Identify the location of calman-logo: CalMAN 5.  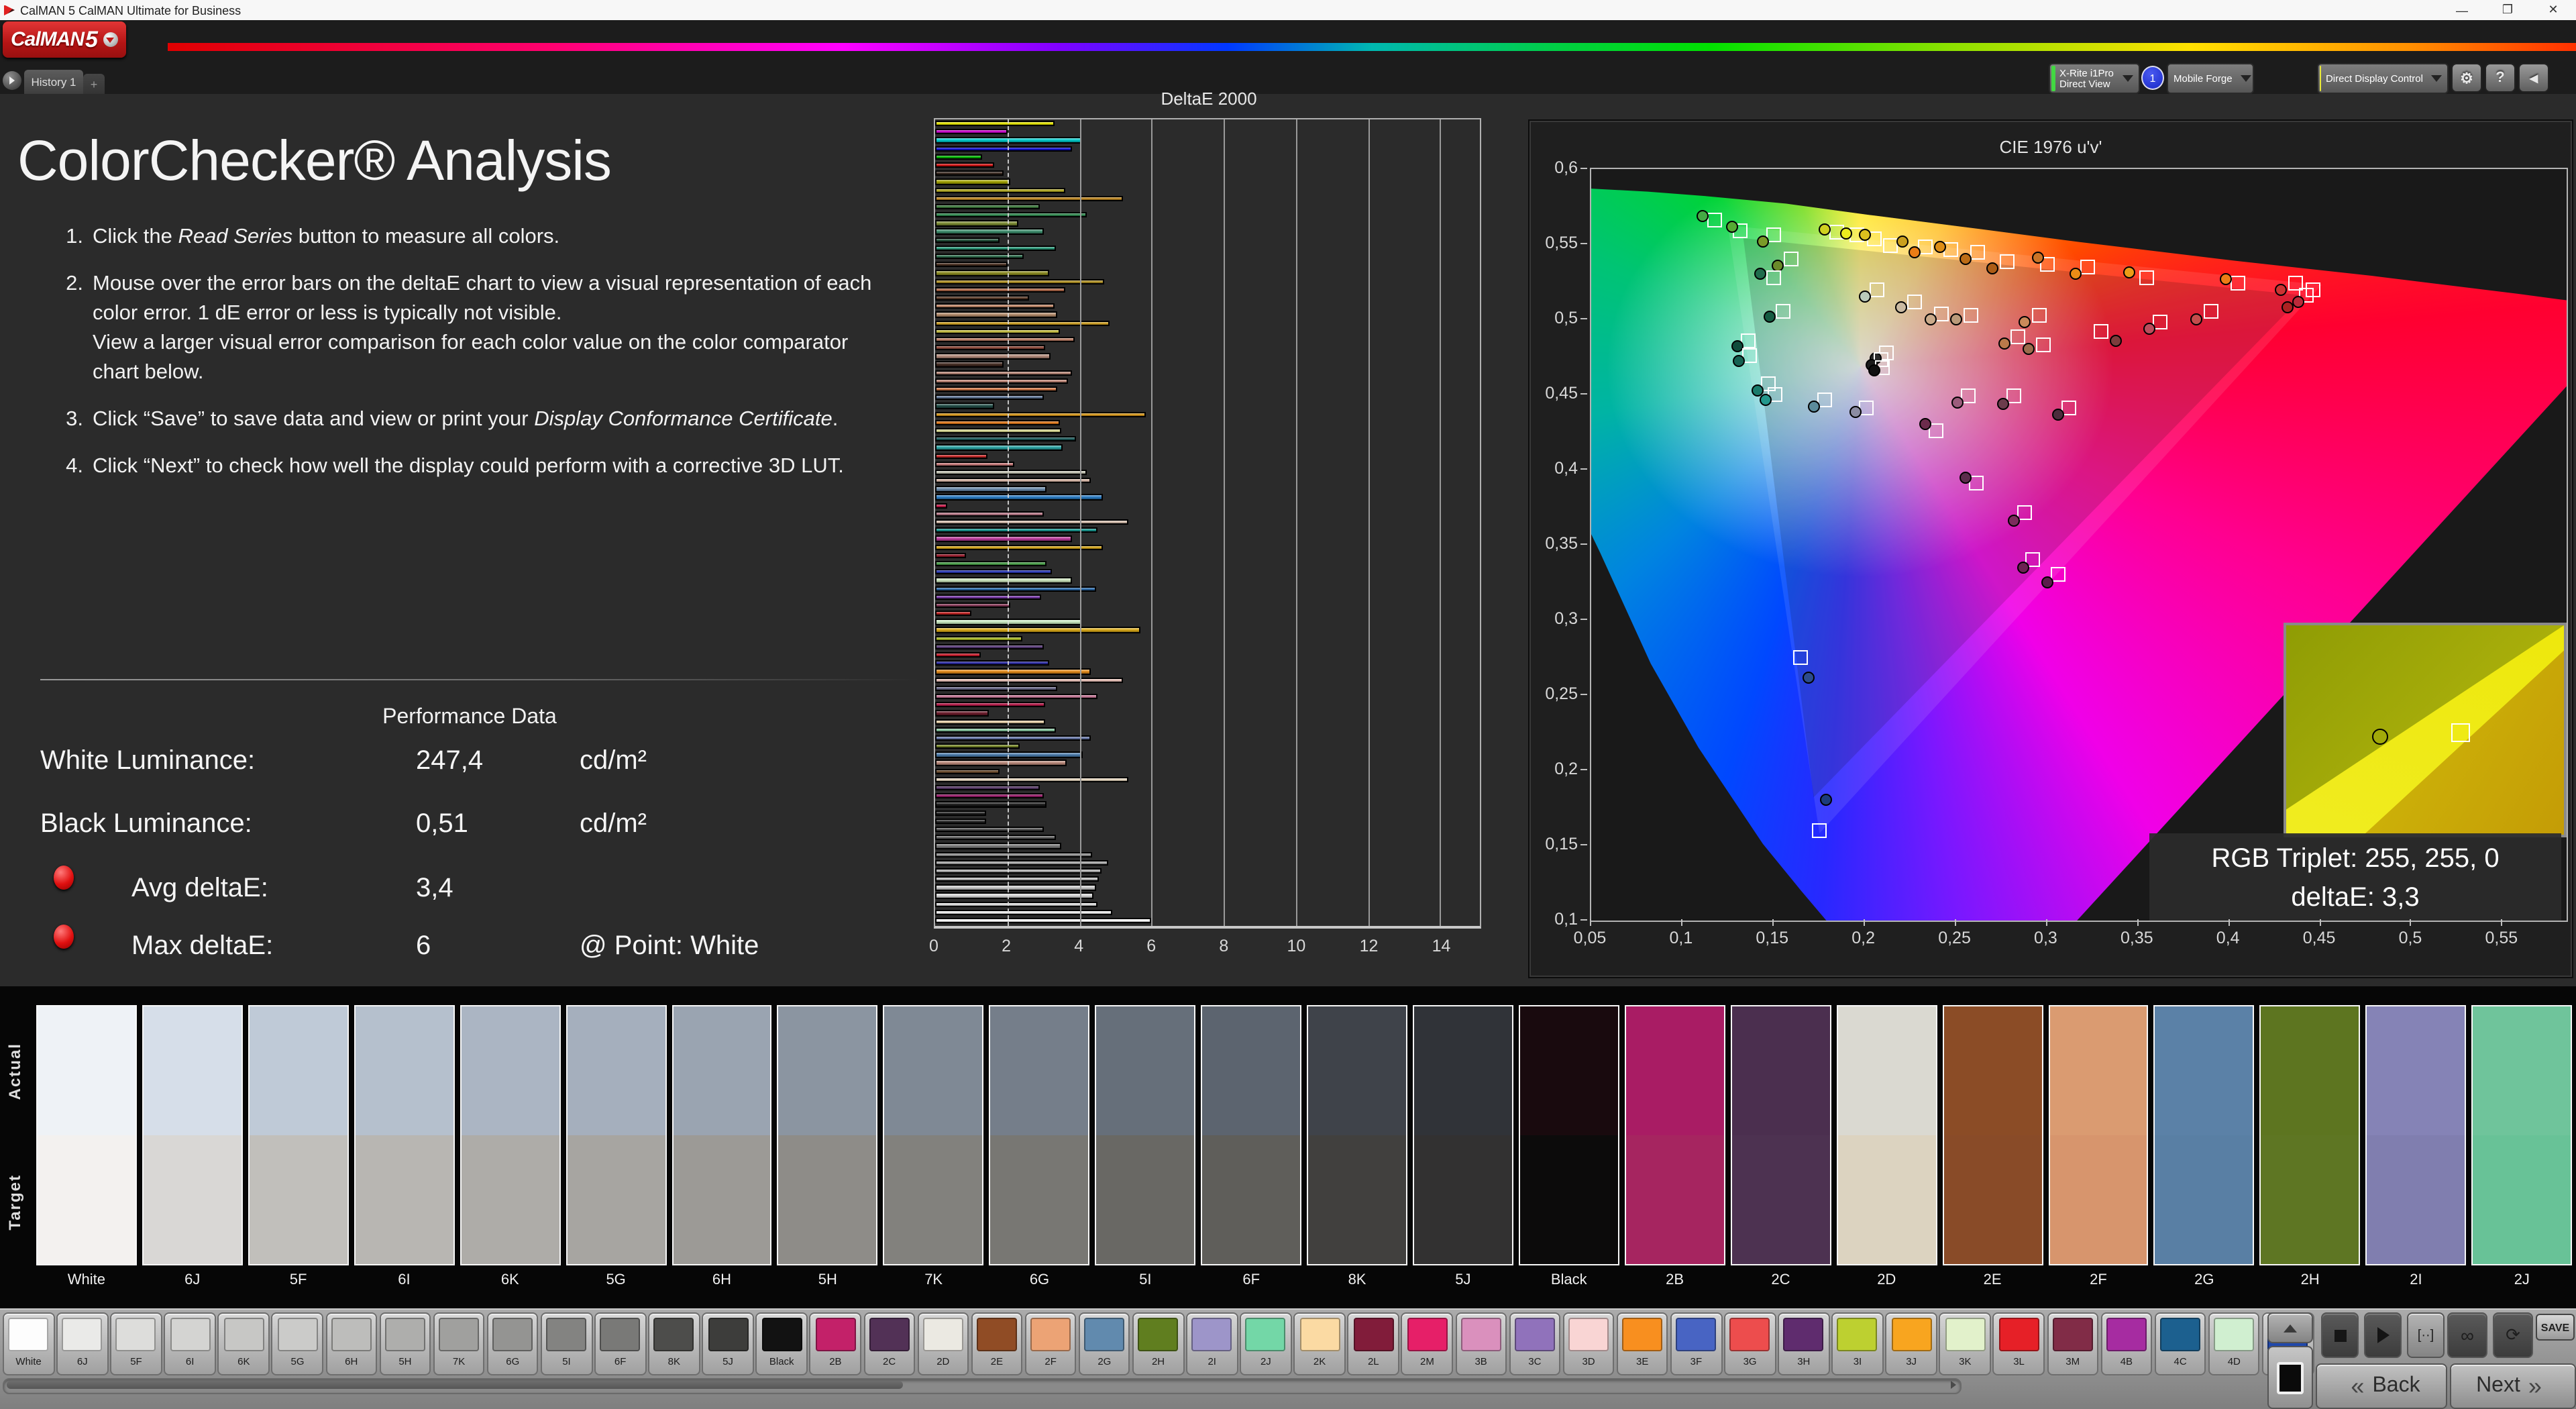
(64, 39).